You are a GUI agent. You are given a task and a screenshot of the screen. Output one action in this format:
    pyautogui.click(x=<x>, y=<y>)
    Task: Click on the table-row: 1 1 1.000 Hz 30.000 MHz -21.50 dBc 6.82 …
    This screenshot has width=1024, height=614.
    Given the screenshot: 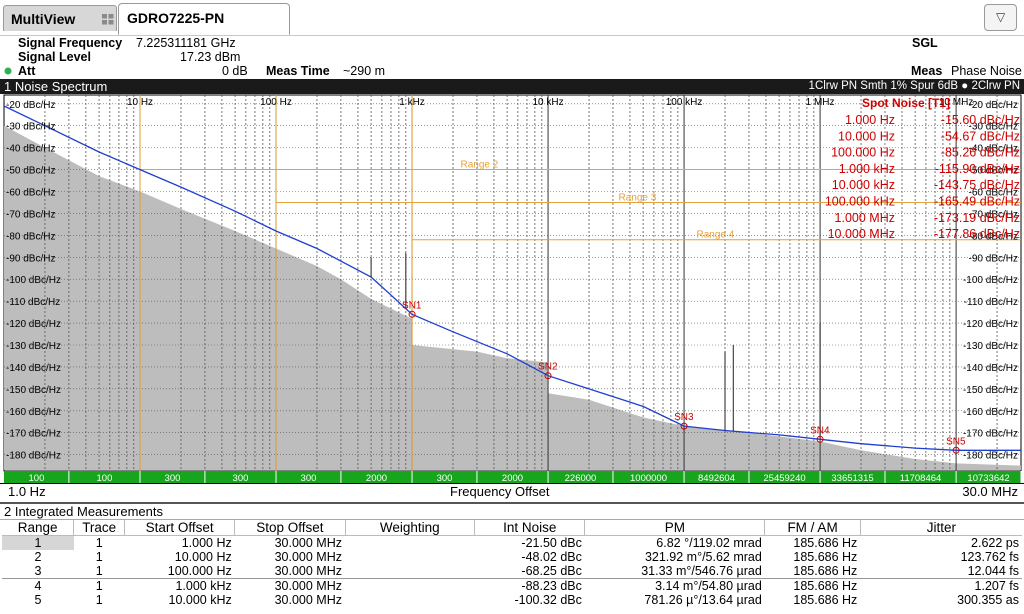 What is the action you would take?
    pyautogui.click(x=512, y=543)
    